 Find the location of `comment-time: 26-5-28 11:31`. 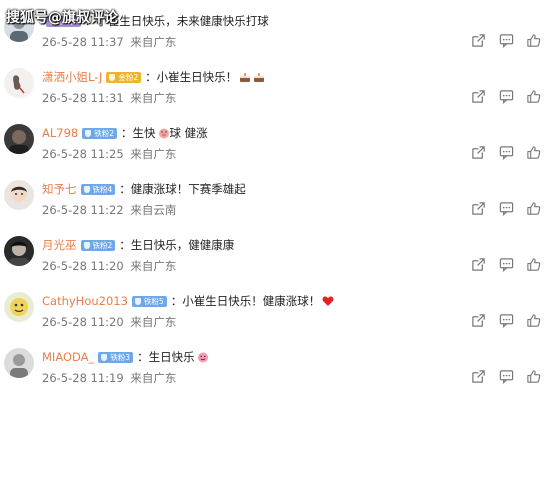

comment-time: 26-5-28 11:31 is located at coordinates (83, 98).